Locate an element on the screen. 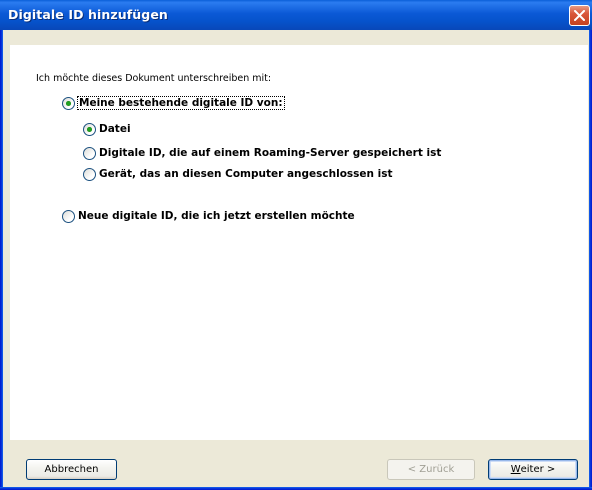  radio-existing-id-button is located at coordinates (68, 103).